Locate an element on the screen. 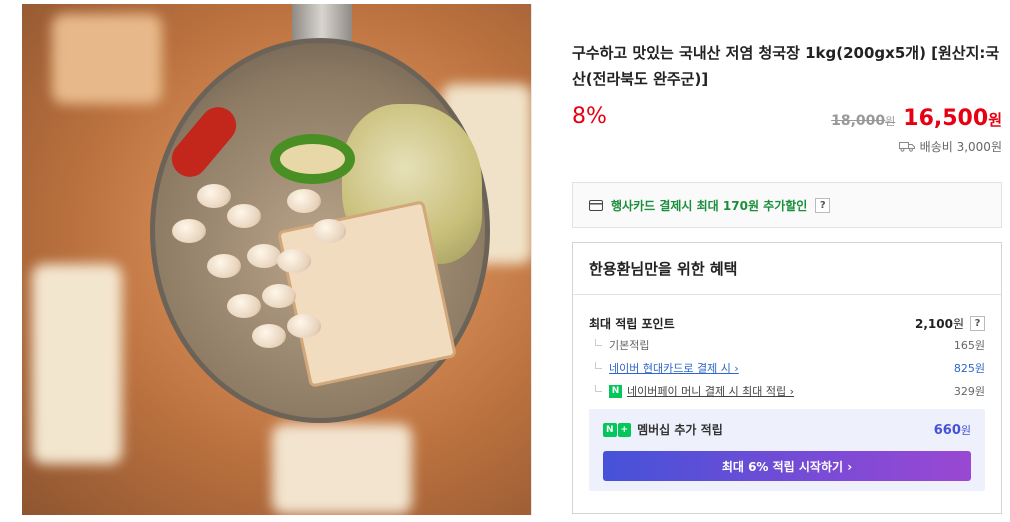 The height and width of the screenshot is (522, 1010). naverpay-link: 네이버페이 머니 결제 시 최대 적립 › is located at coordinates (710, 391).